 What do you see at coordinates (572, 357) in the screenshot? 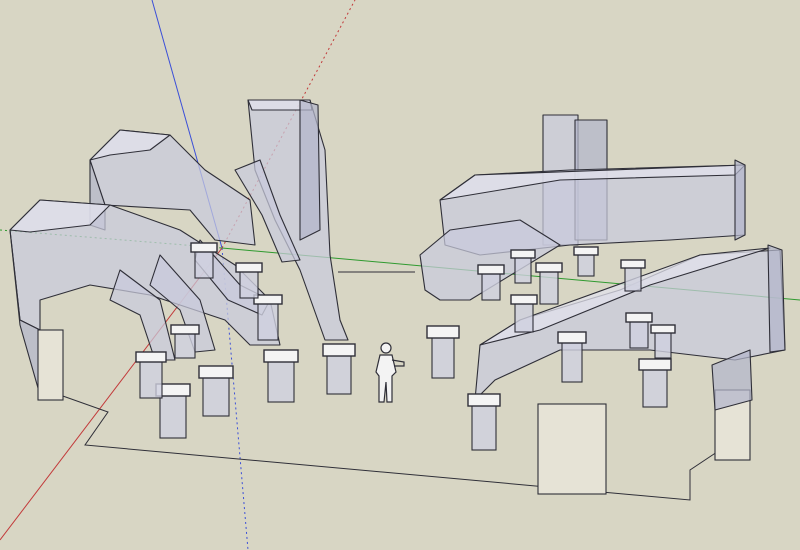
I see `drop-r2` at bounding box center [572, 357].